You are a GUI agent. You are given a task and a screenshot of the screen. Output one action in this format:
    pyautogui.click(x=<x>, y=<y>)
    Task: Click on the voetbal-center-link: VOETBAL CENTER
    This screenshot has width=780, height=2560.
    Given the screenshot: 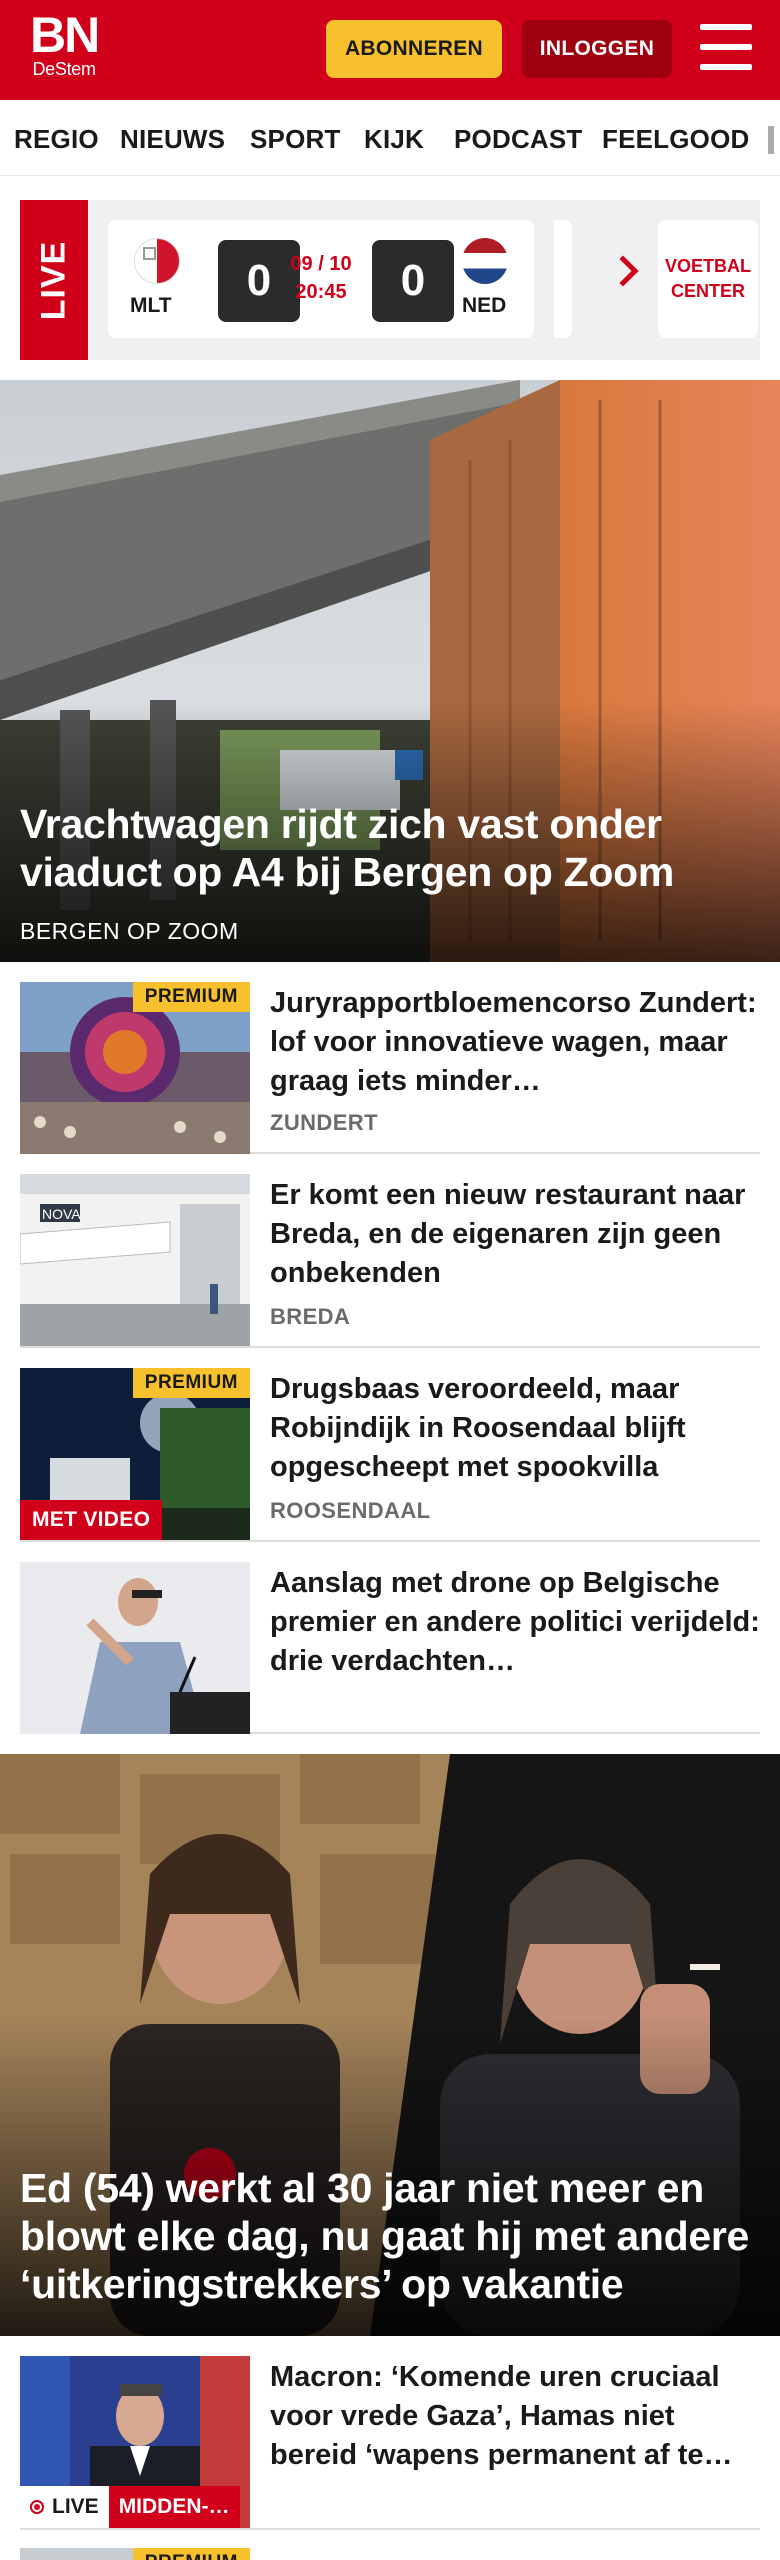 What is the action you would take?
    pyautogui.click(x=708, y=279)
    